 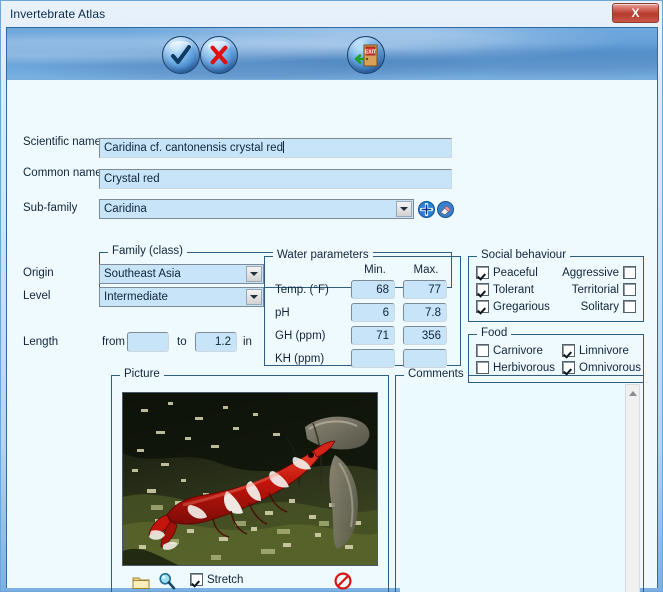 I want to click on checkbox-label: Territorial, so click(x=595, y=289).